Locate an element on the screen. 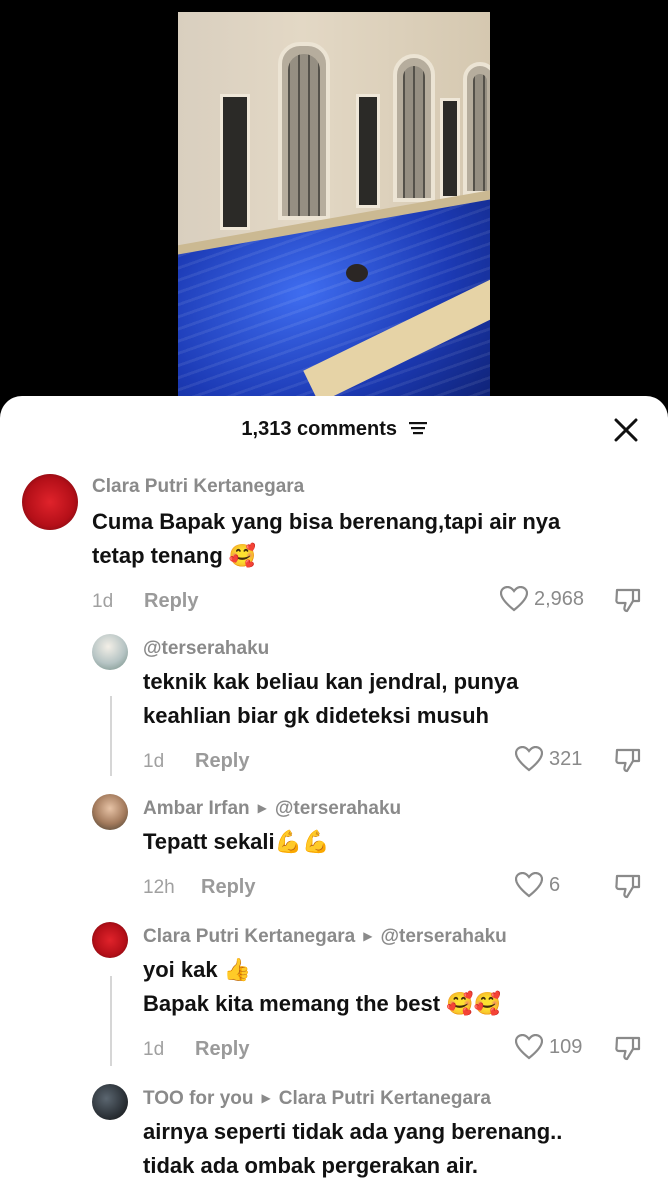 The image size is (668, 1200). like-button: 6 is located at coordinates (537, 885).